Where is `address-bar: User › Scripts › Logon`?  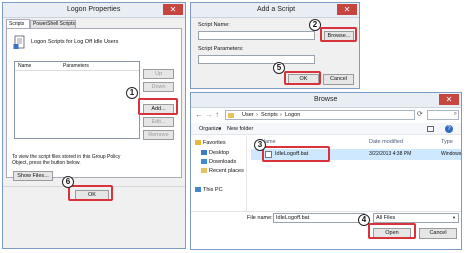
address-bar: User › Scripts › Logon is located at coordinates (320, 115).